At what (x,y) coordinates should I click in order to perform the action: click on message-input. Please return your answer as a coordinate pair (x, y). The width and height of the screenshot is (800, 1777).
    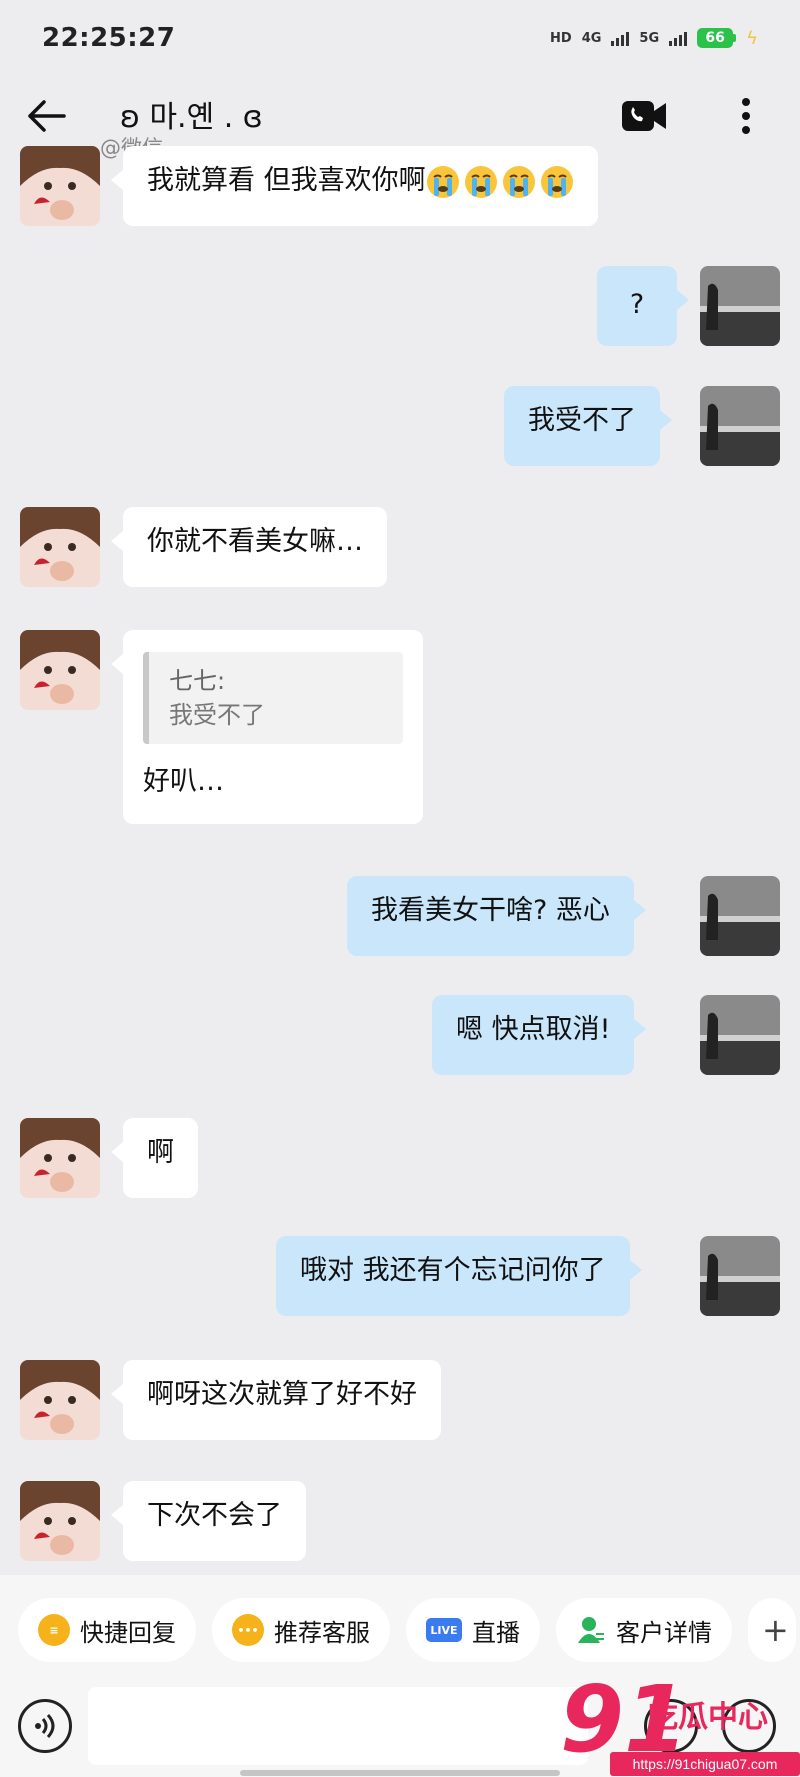
    Looking at the image, I should click on (338, 1726).